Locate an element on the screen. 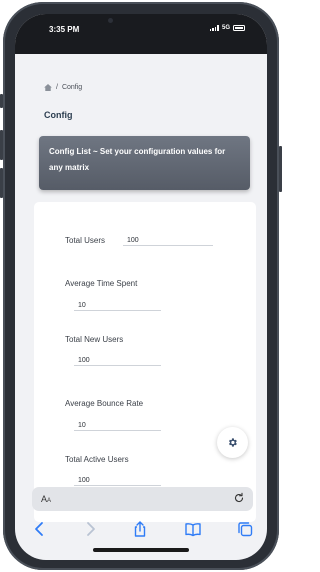  status-indicators: 5G is located at coordinates (227, 28).